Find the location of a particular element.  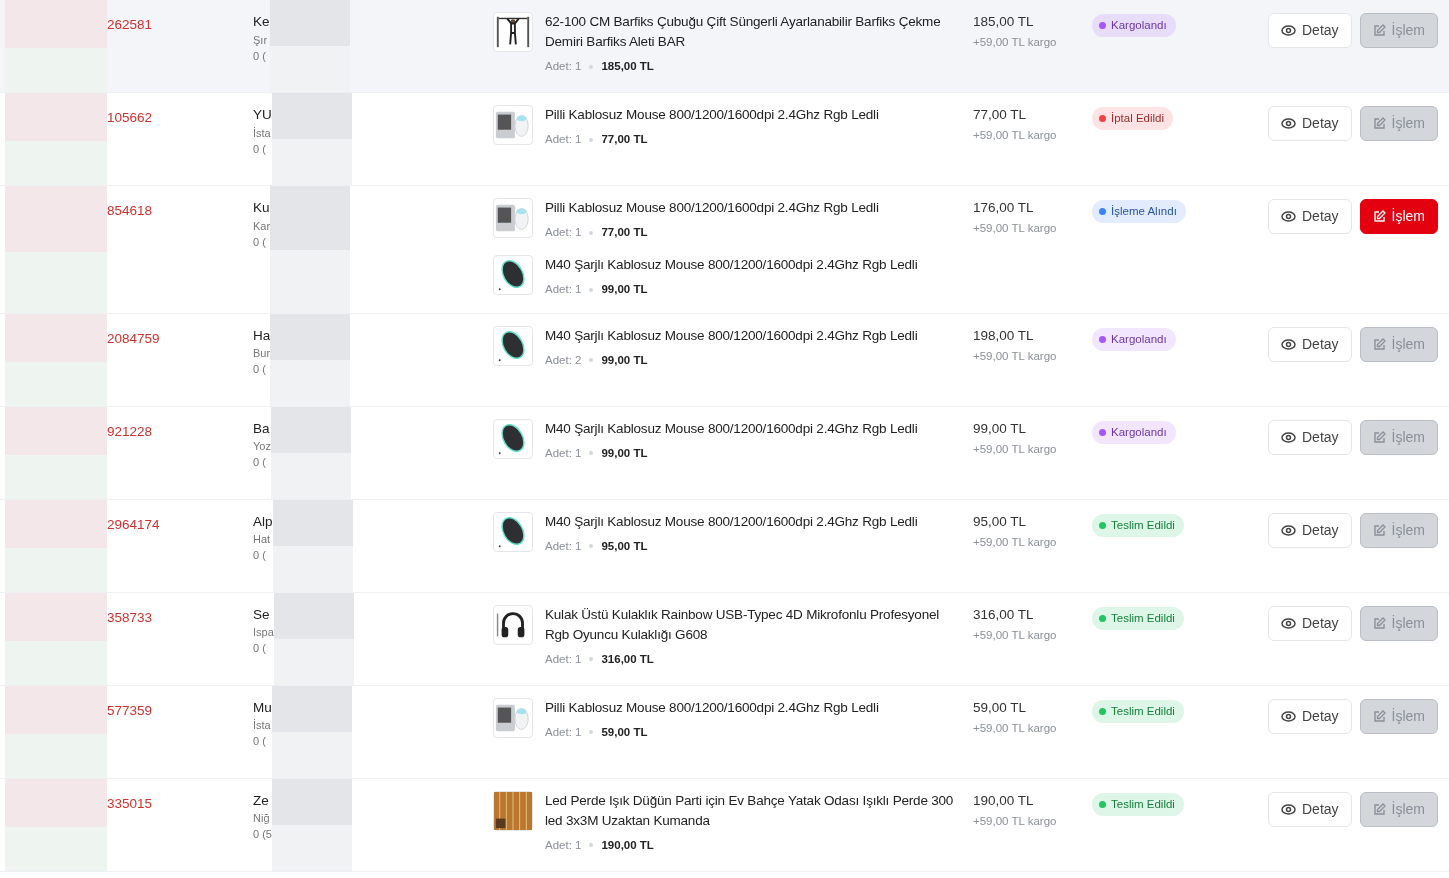

customer-name: Ze is located at coordinates (261, 801).